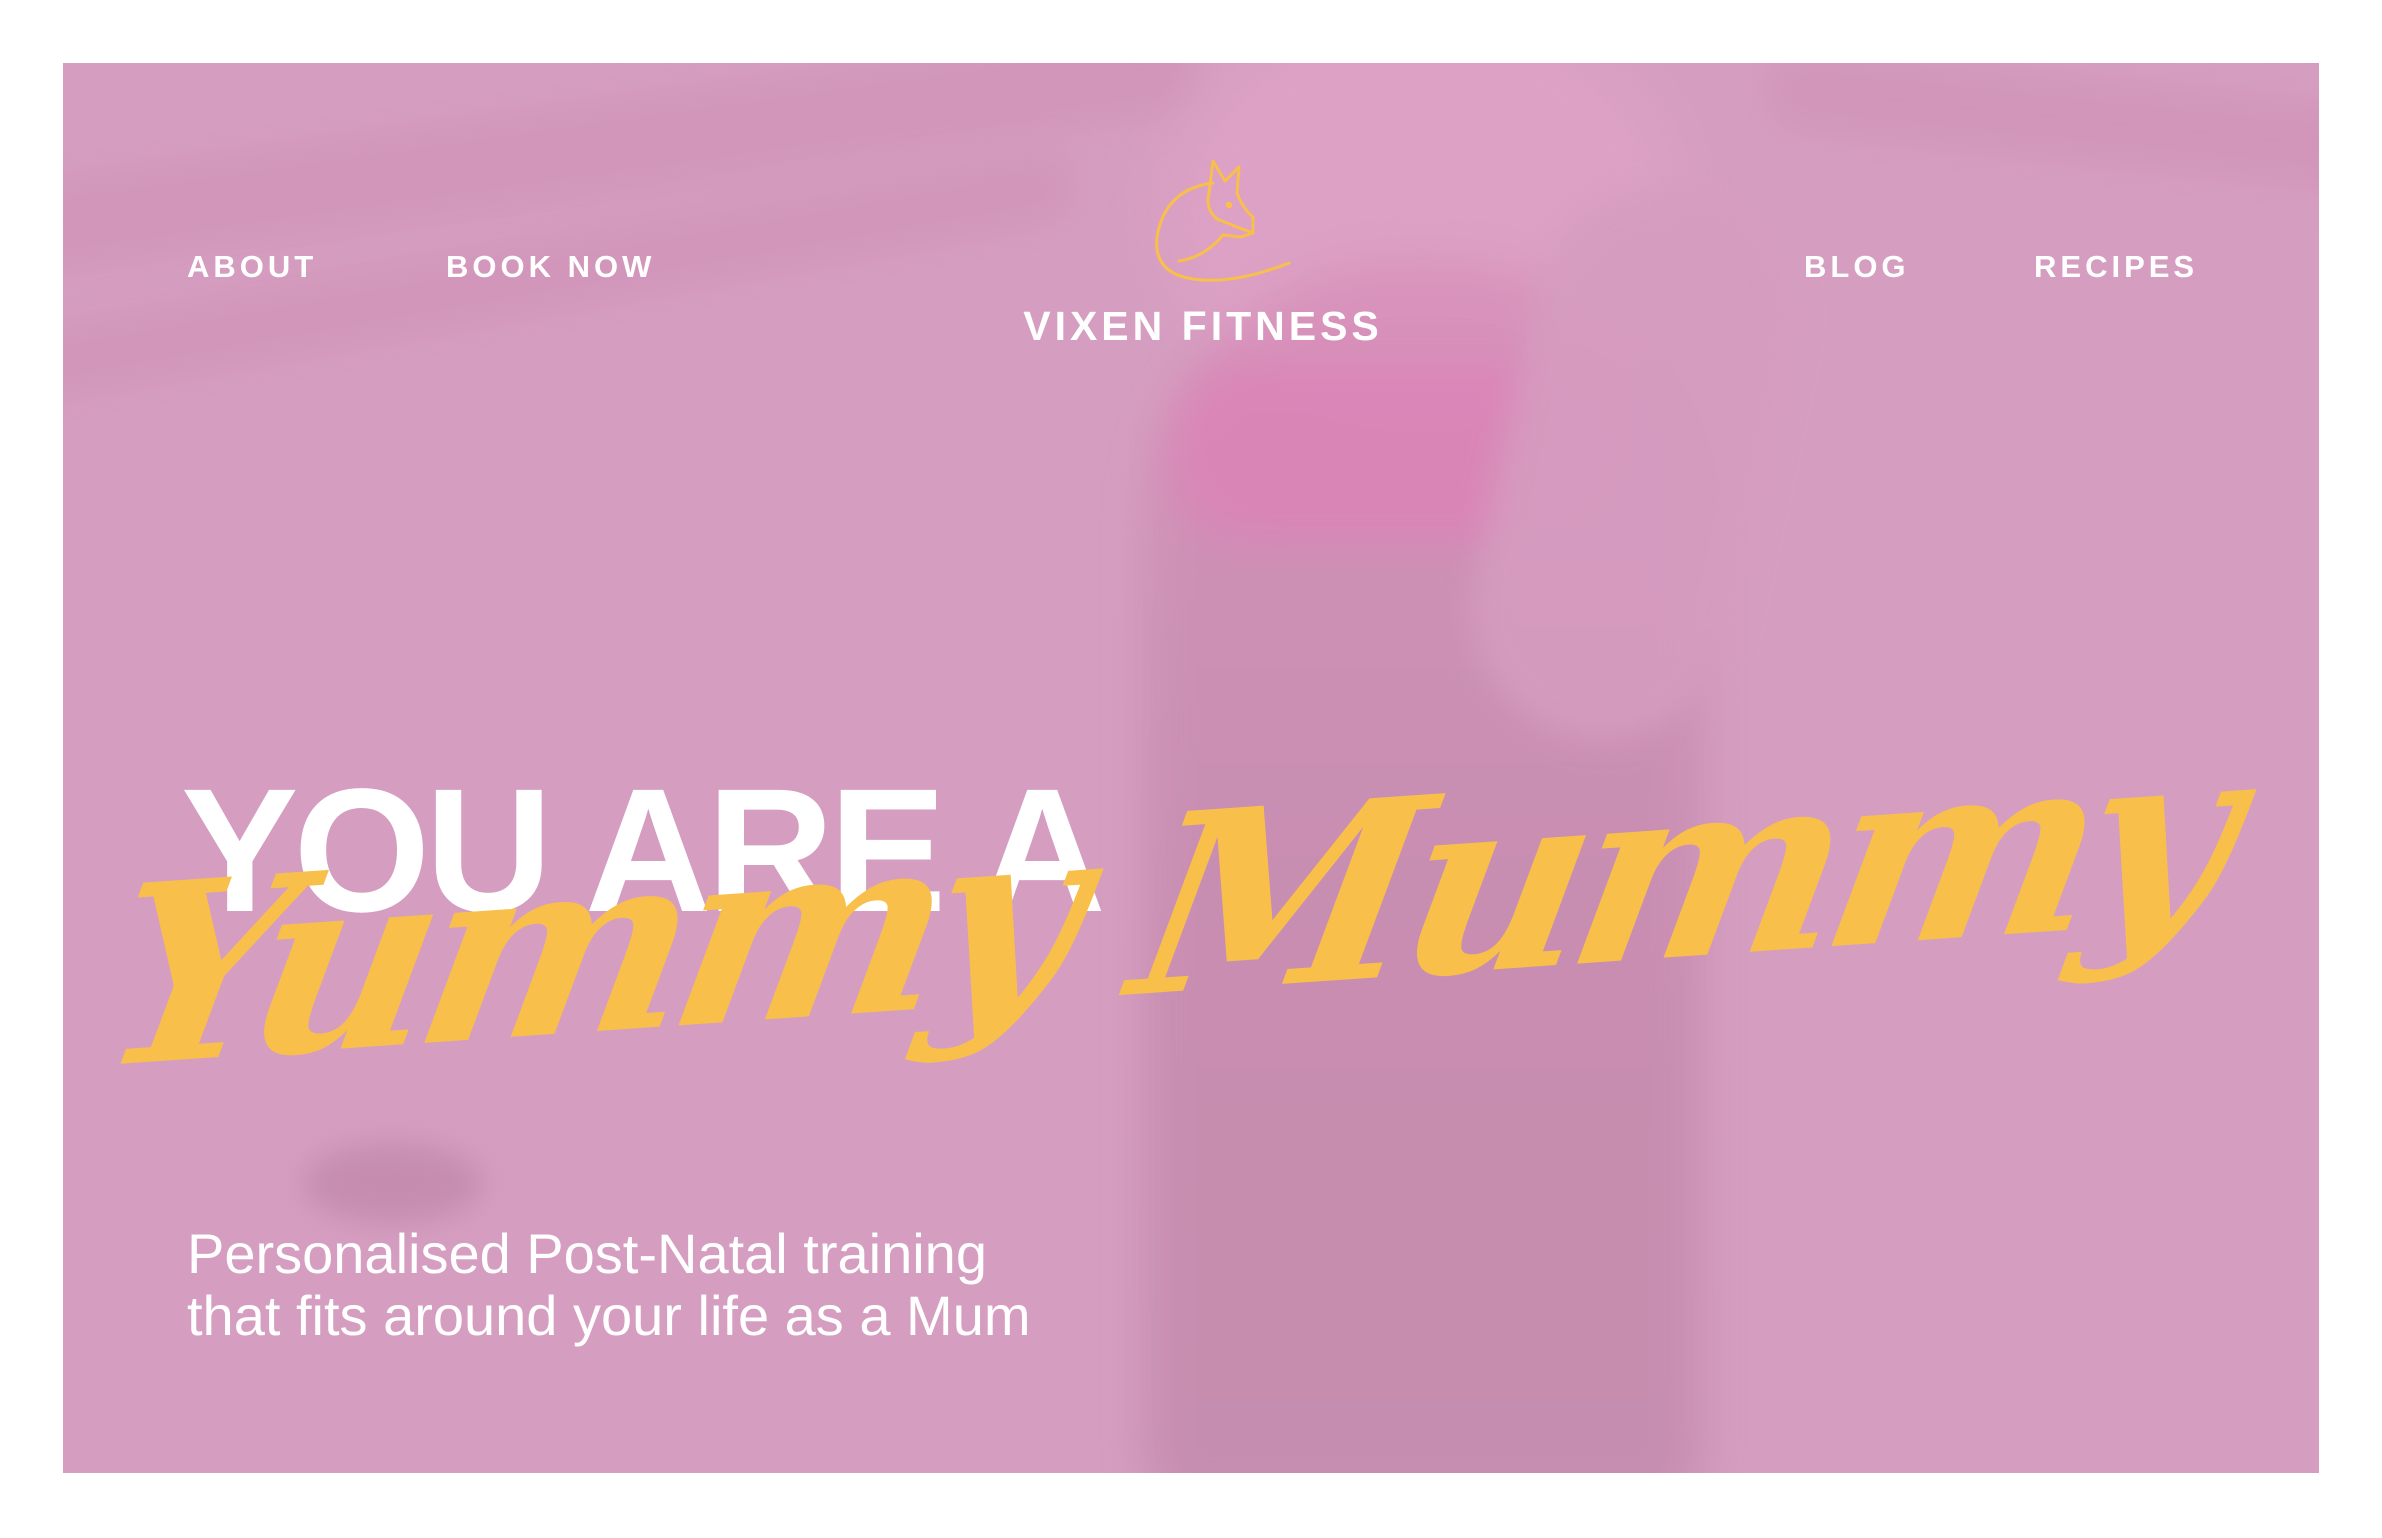  Describe the element at coordinates (1223, 220) in the screenshot. I see `fox-icon` at that location.